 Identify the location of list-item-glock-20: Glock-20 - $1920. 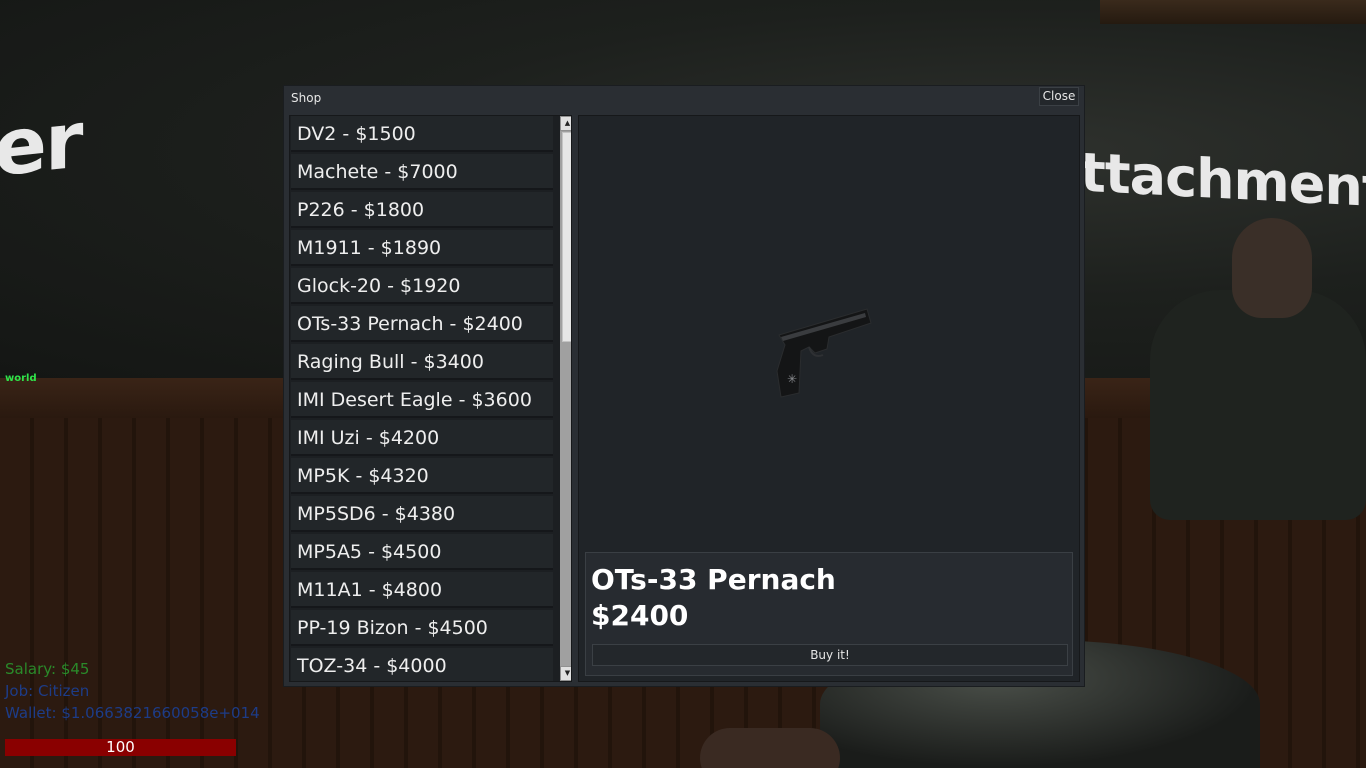
(422, 286).